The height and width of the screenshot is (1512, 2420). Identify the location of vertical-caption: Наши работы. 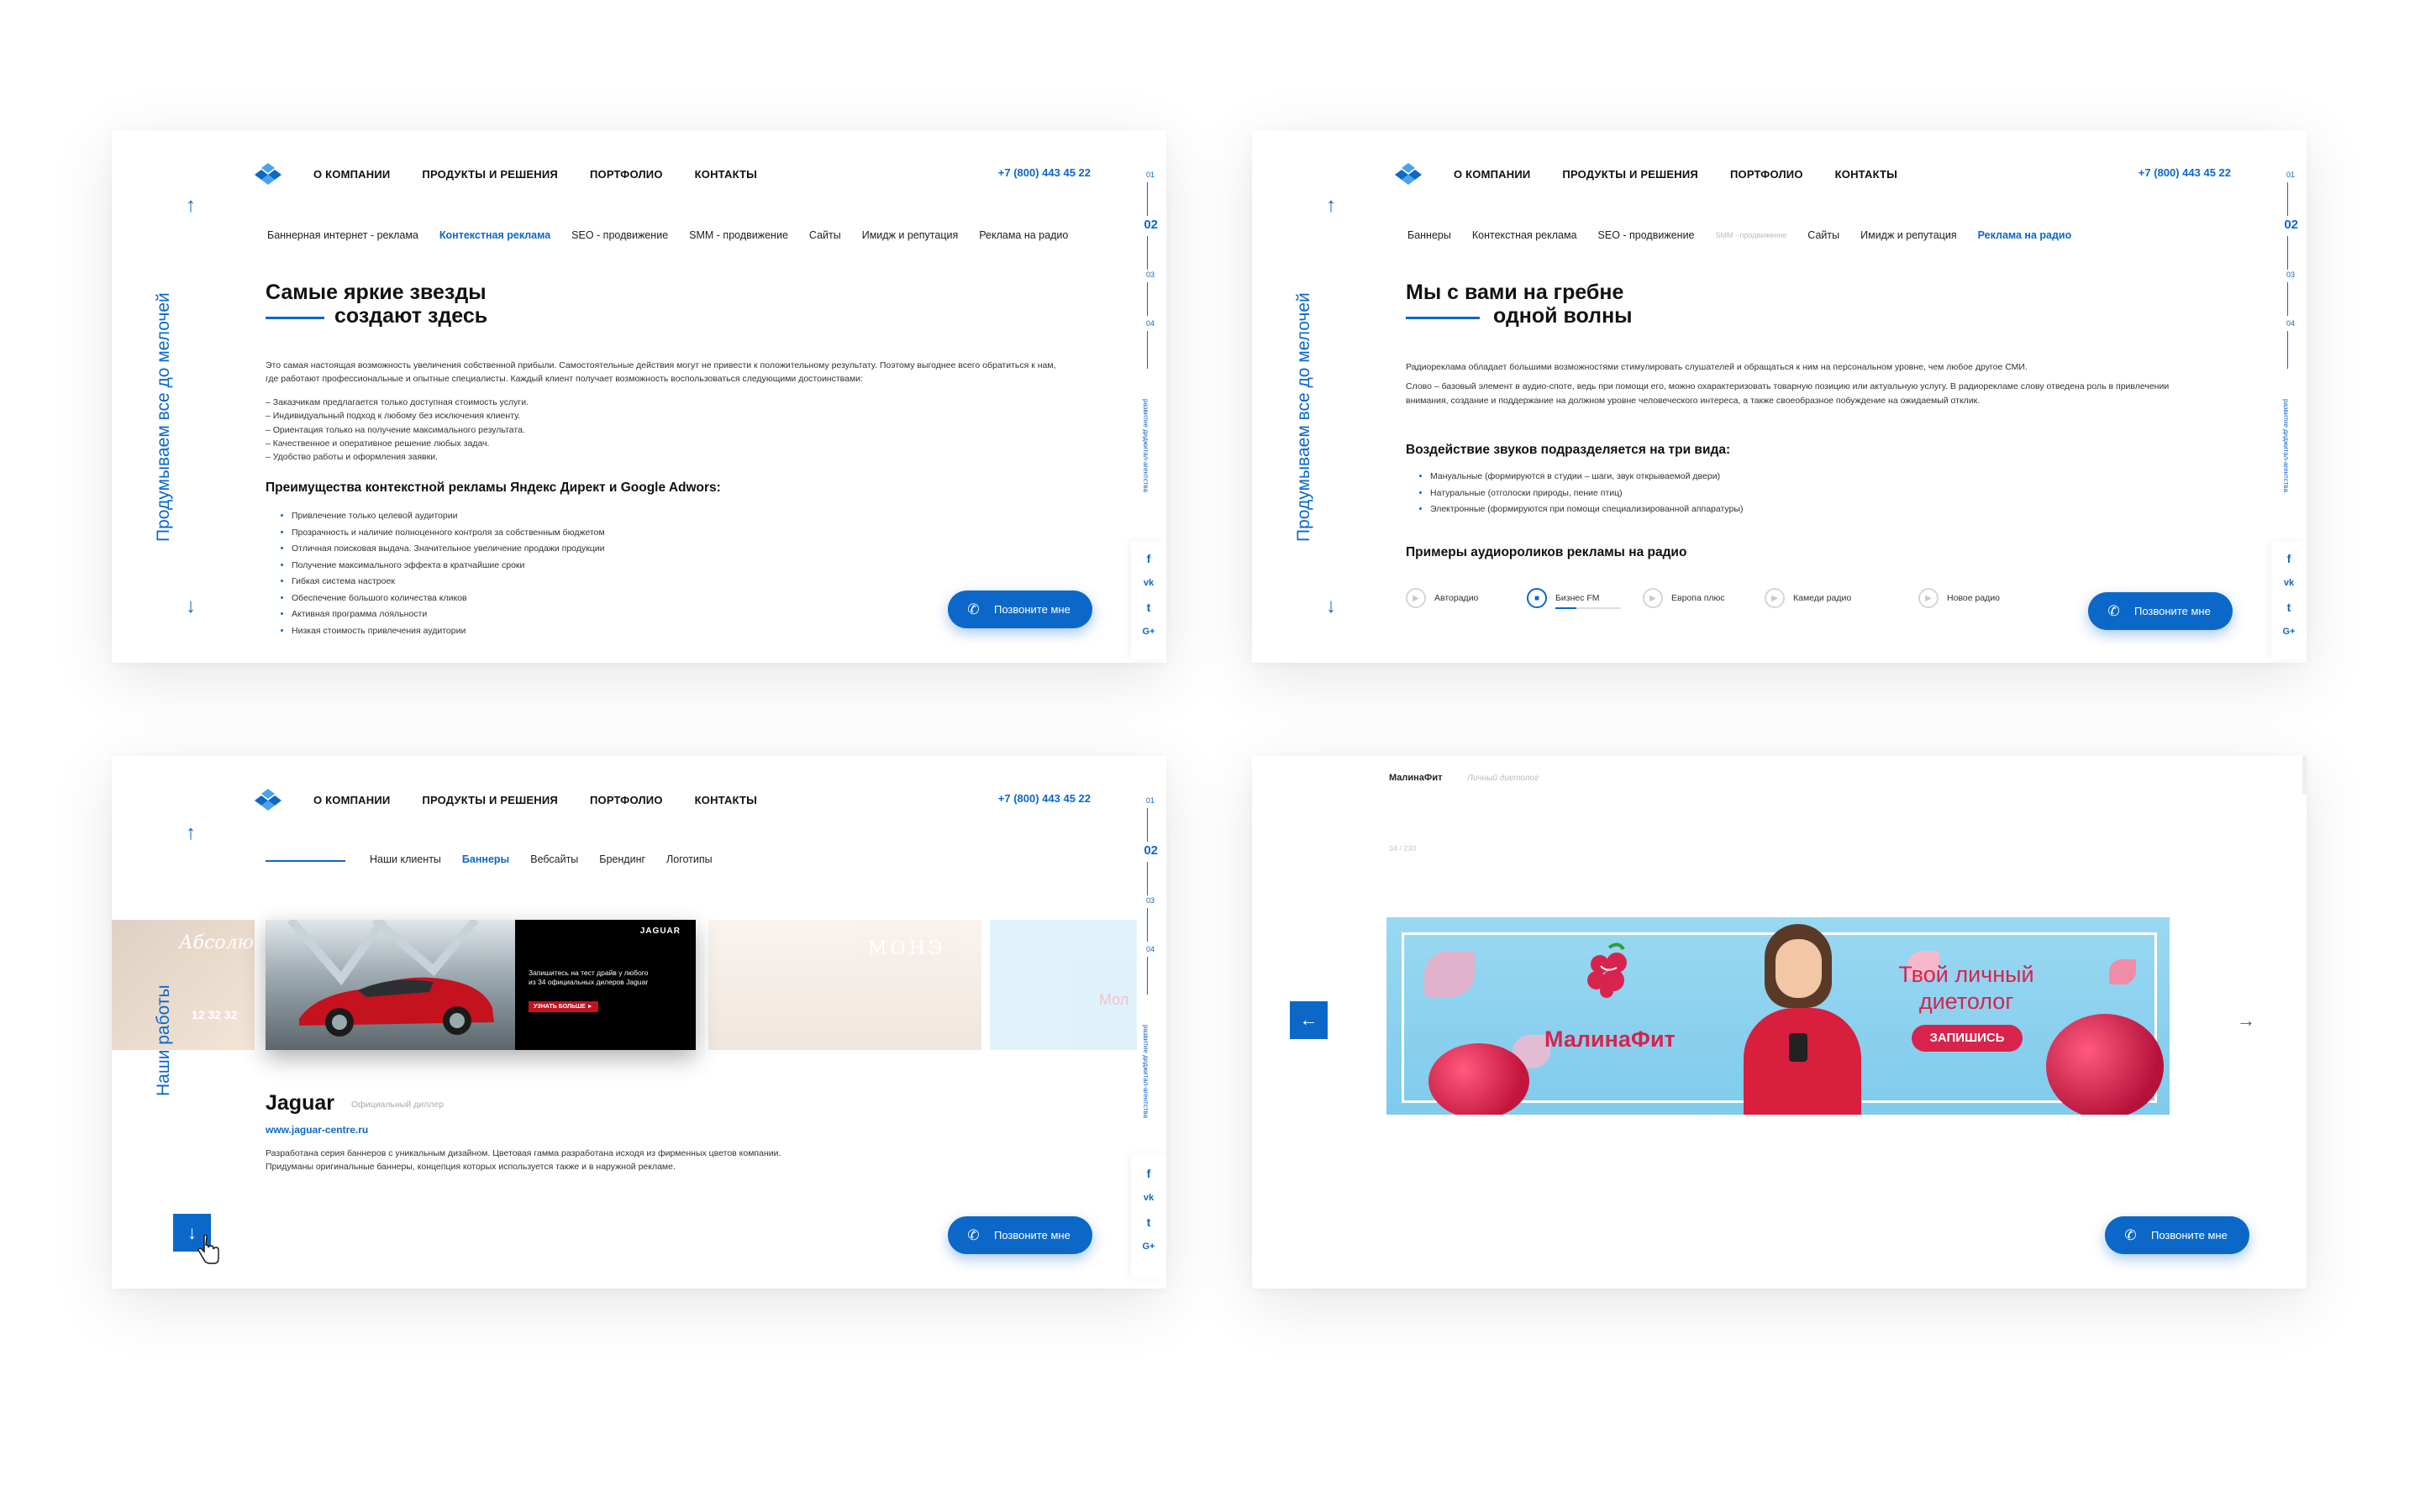
(163, 1040).